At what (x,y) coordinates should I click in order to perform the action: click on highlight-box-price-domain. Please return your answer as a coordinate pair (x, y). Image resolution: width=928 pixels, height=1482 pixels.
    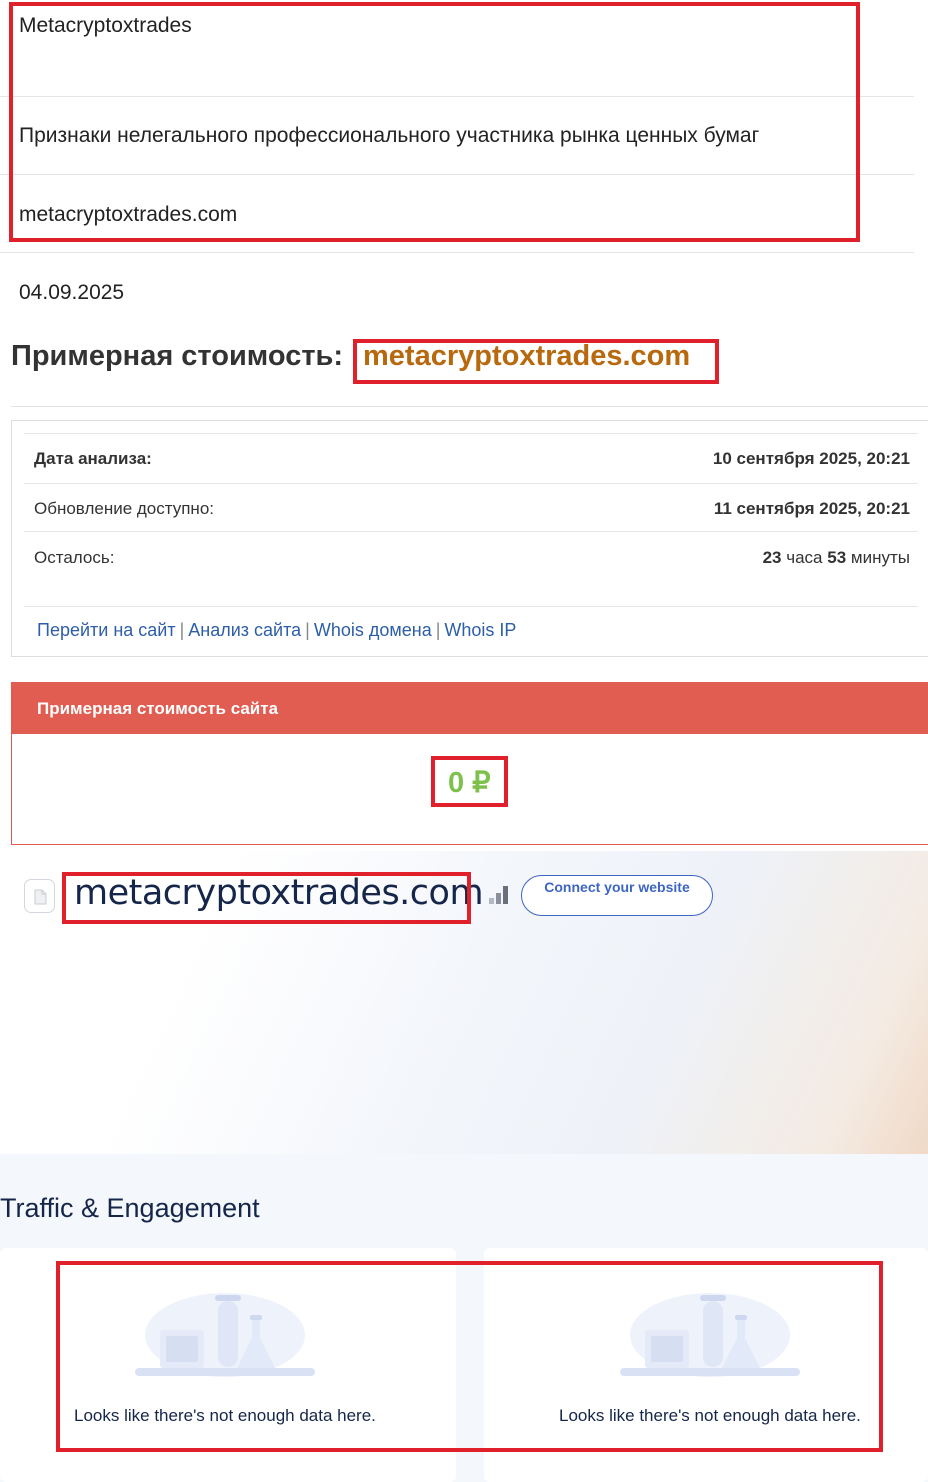
    Looking at the image, I should click on (536, 361).